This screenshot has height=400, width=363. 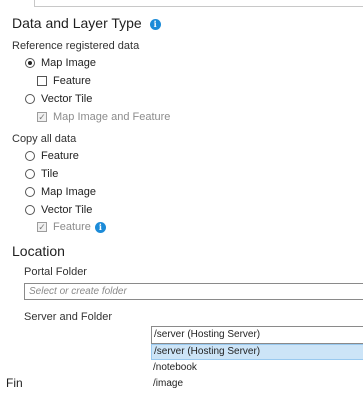 I want to click on radio-reference-vector-tile: Vector Tile, so click(x=58, y=99).